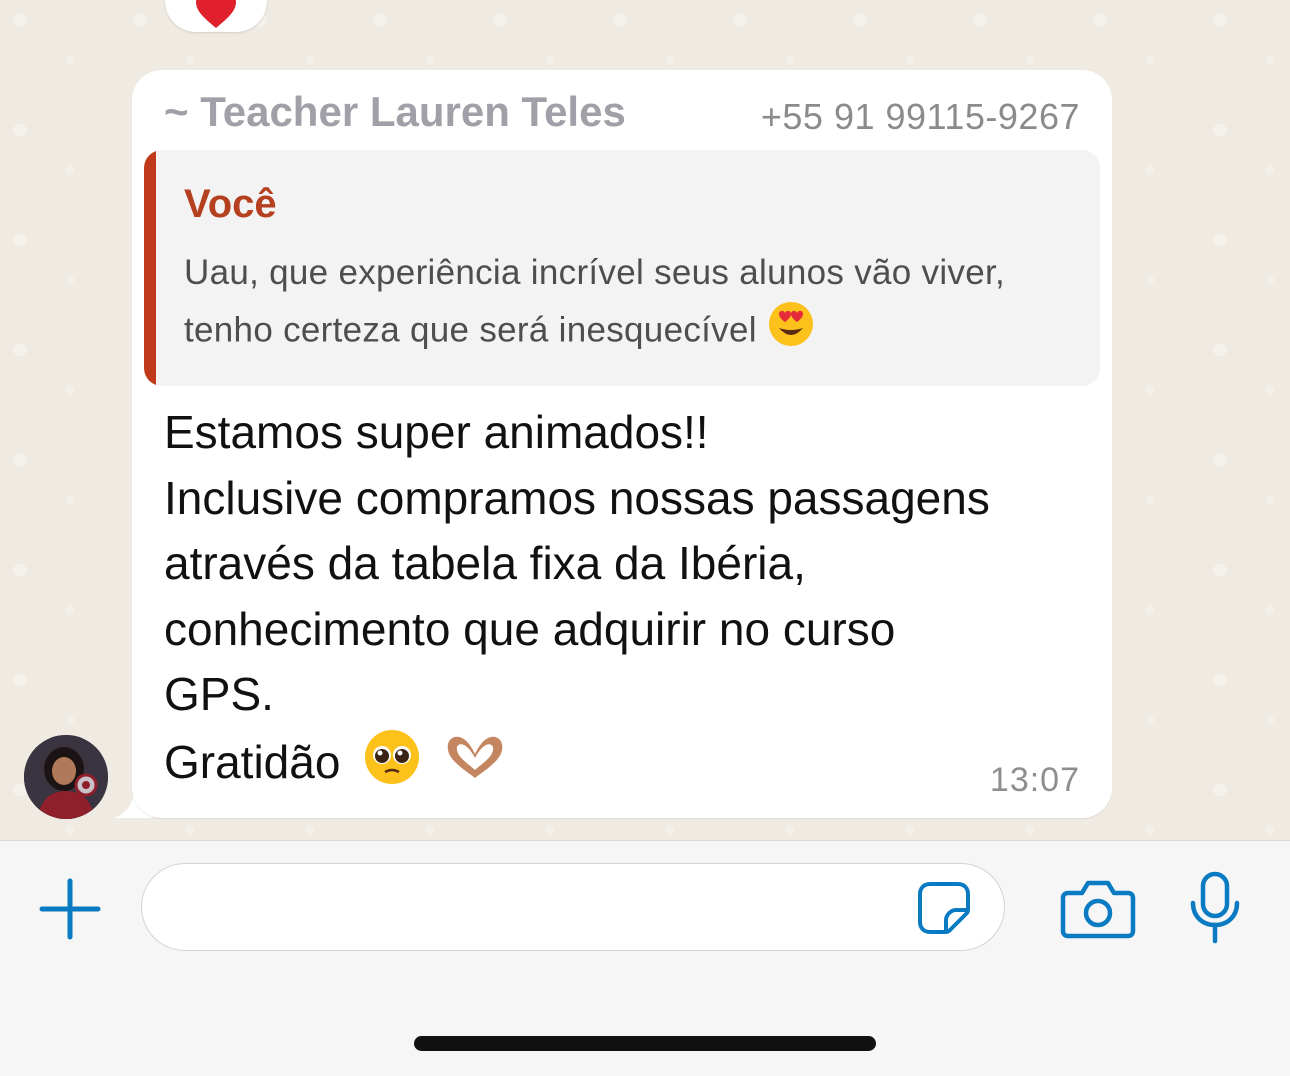  What do you see at coordinates (230, 204) in the screenshot?
I see `quote-author: Você` at bounding box center [230, 204].